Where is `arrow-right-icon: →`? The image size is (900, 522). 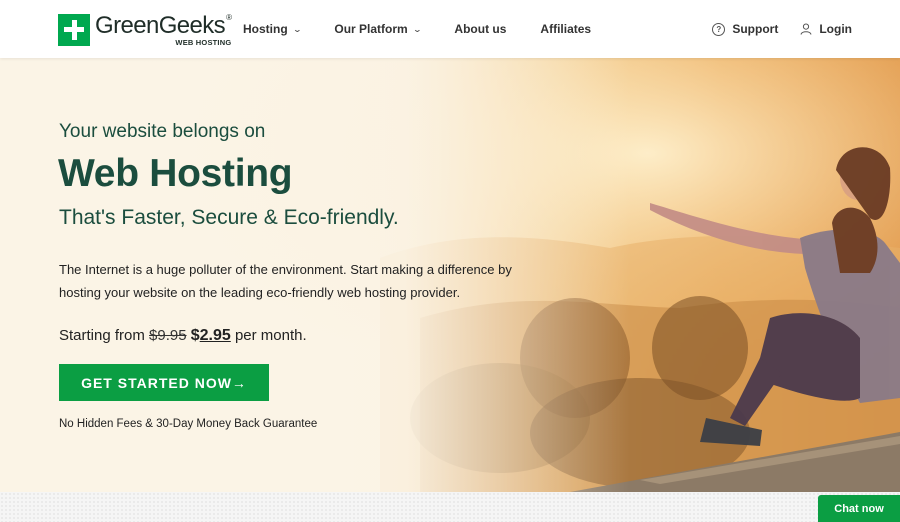
arrow-right-icon: → is located at coordinates (239, 382).